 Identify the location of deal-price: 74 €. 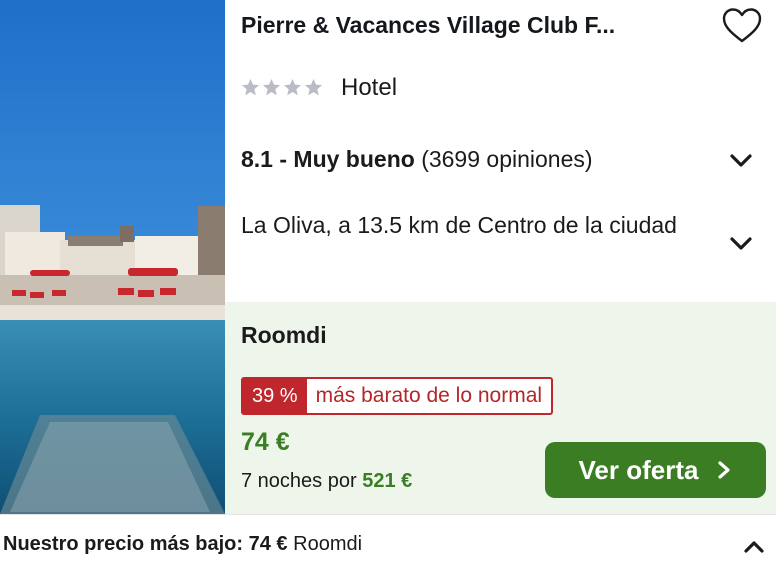
(265, 442).